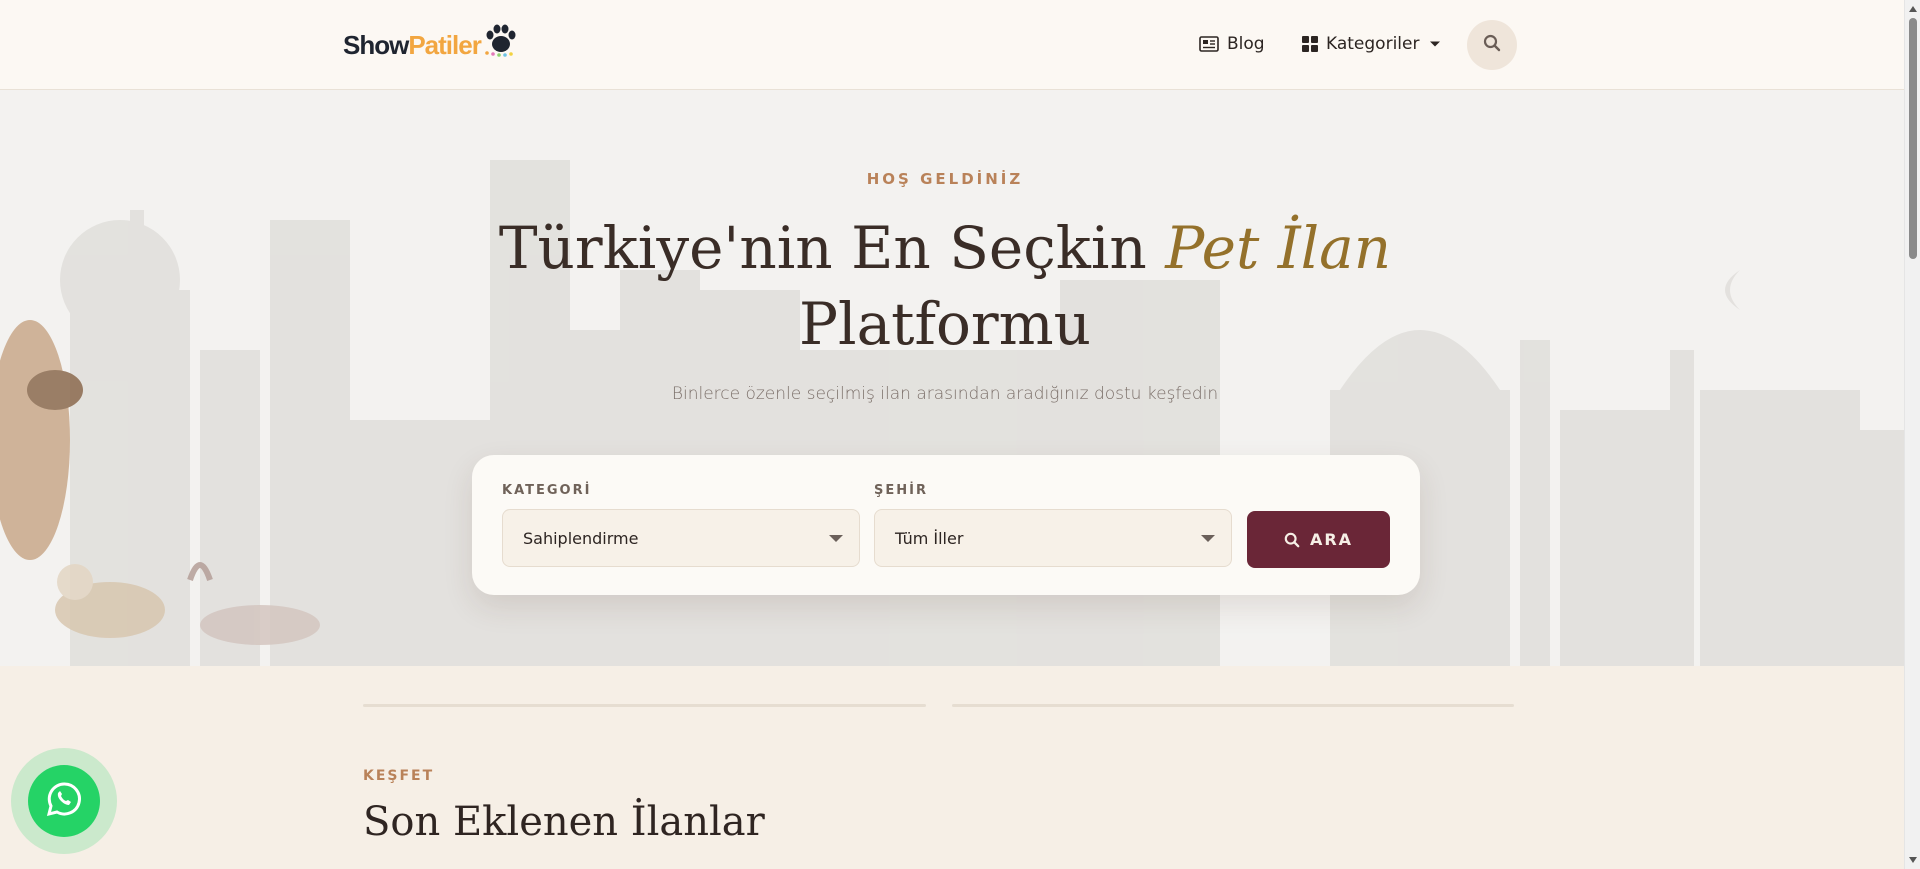 This screenshot has height=869, width=1920. I want to click on hero-kicker: HOŞ GELDİNİZ, so click(945, 179).